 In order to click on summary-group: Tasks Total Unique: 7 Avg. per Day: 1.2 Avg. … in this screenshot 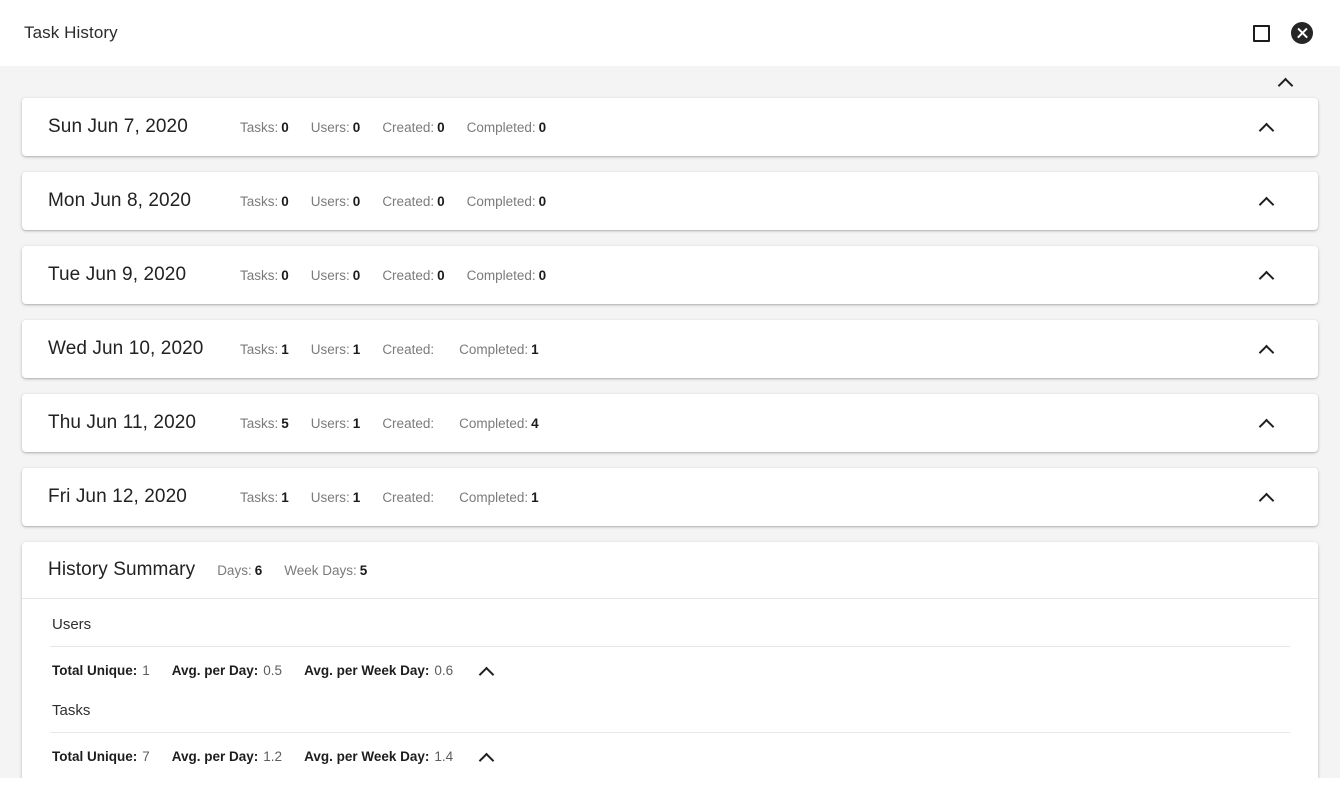, I will do `click(670, 728)`.